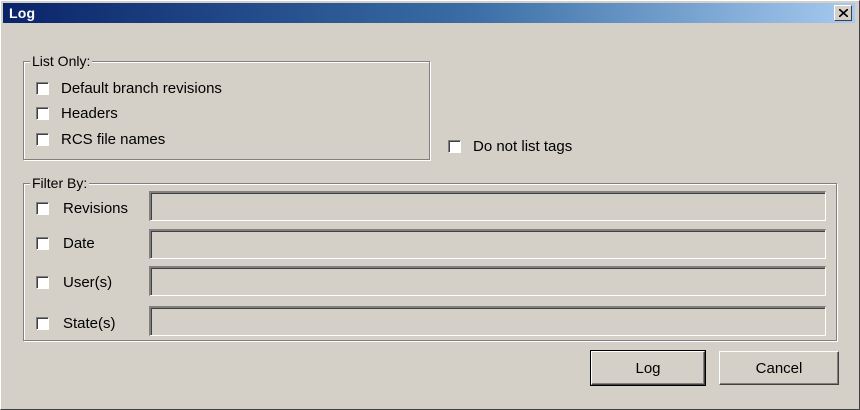  I want to click on filter-label: Date, so click(79, 243).